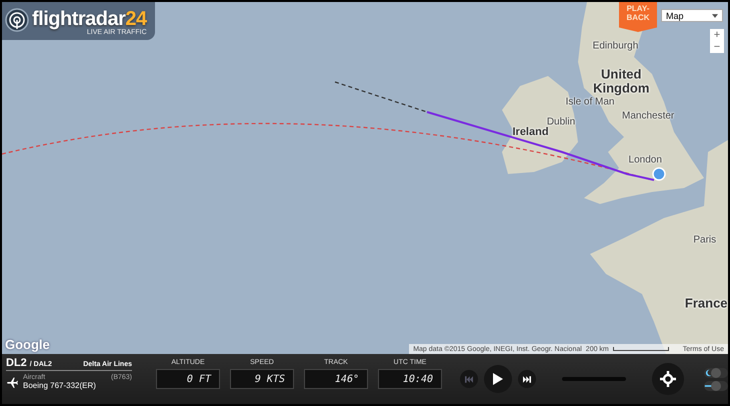 The height and width of the screenshot is (406, 730). What do you see at coordinates (640, 349) in the screenshot?
I see `scale-bar` at bounding box center [640, 349].